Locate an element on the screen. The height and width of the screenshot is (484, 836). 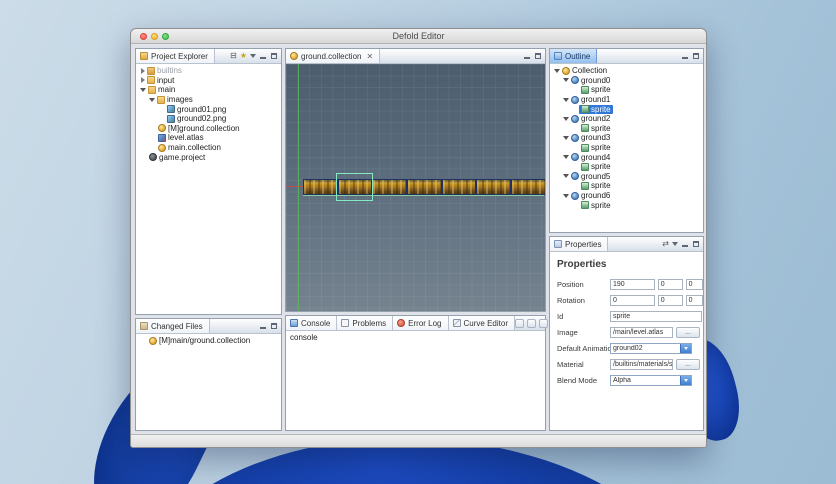
tree-item-content: images is located at coordinates (175, 99).